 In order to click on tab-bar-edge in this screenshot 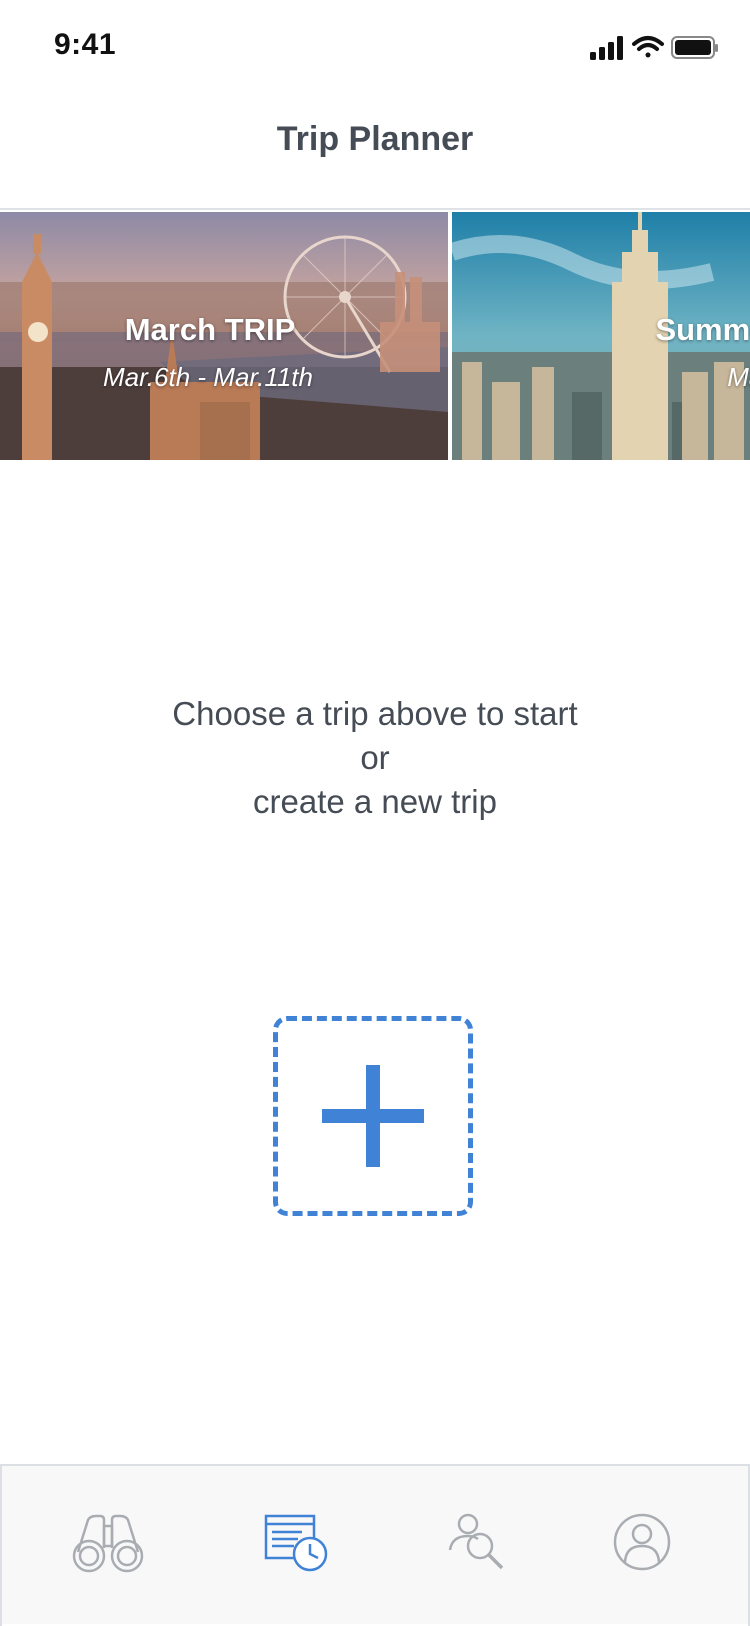, I will do `click(1, 1546)`.